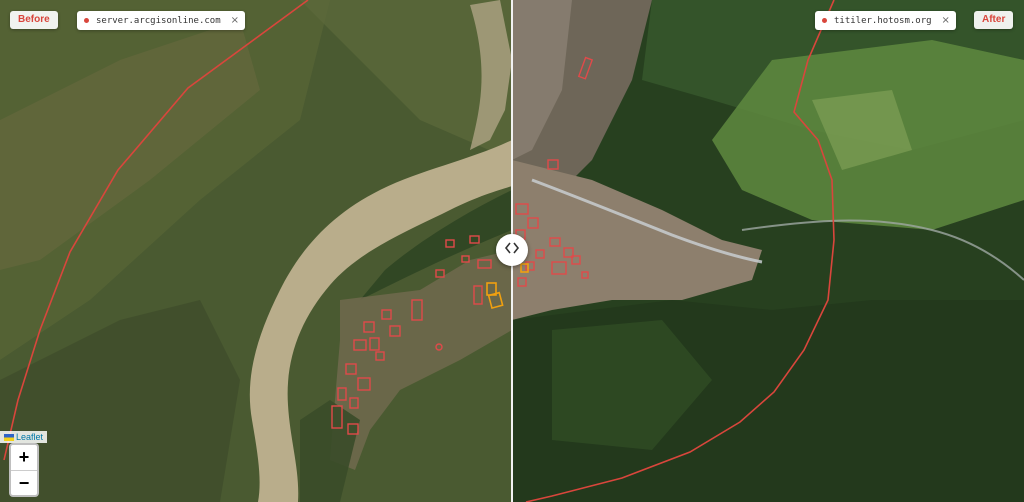 This screenshot has height=502, width=1024. Describe the element at coordinates (34, 20) in the screenshot. I see `before-label: Before` at that location.